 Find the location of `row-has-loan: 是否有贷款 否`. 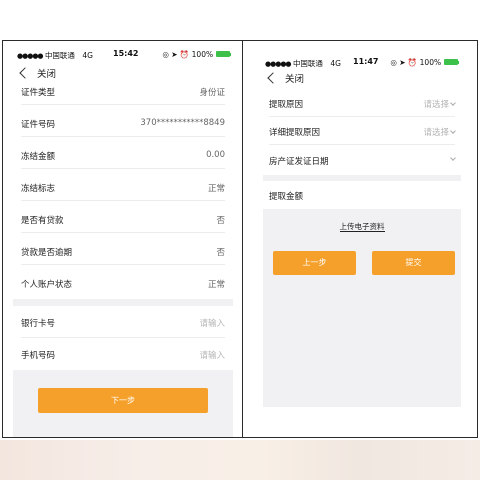

row-has-loan: 是否有贷款 否 is located at coordinates (123, 217).